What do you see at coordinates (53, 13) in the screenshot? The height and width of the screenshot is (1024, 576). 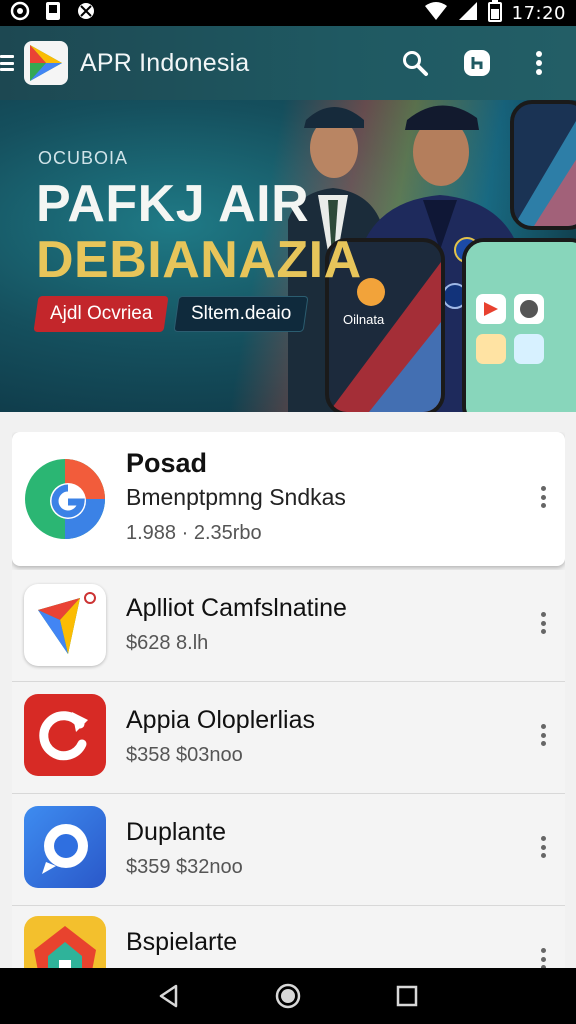 I see `sim-icon` at bounding box center [53, 13].